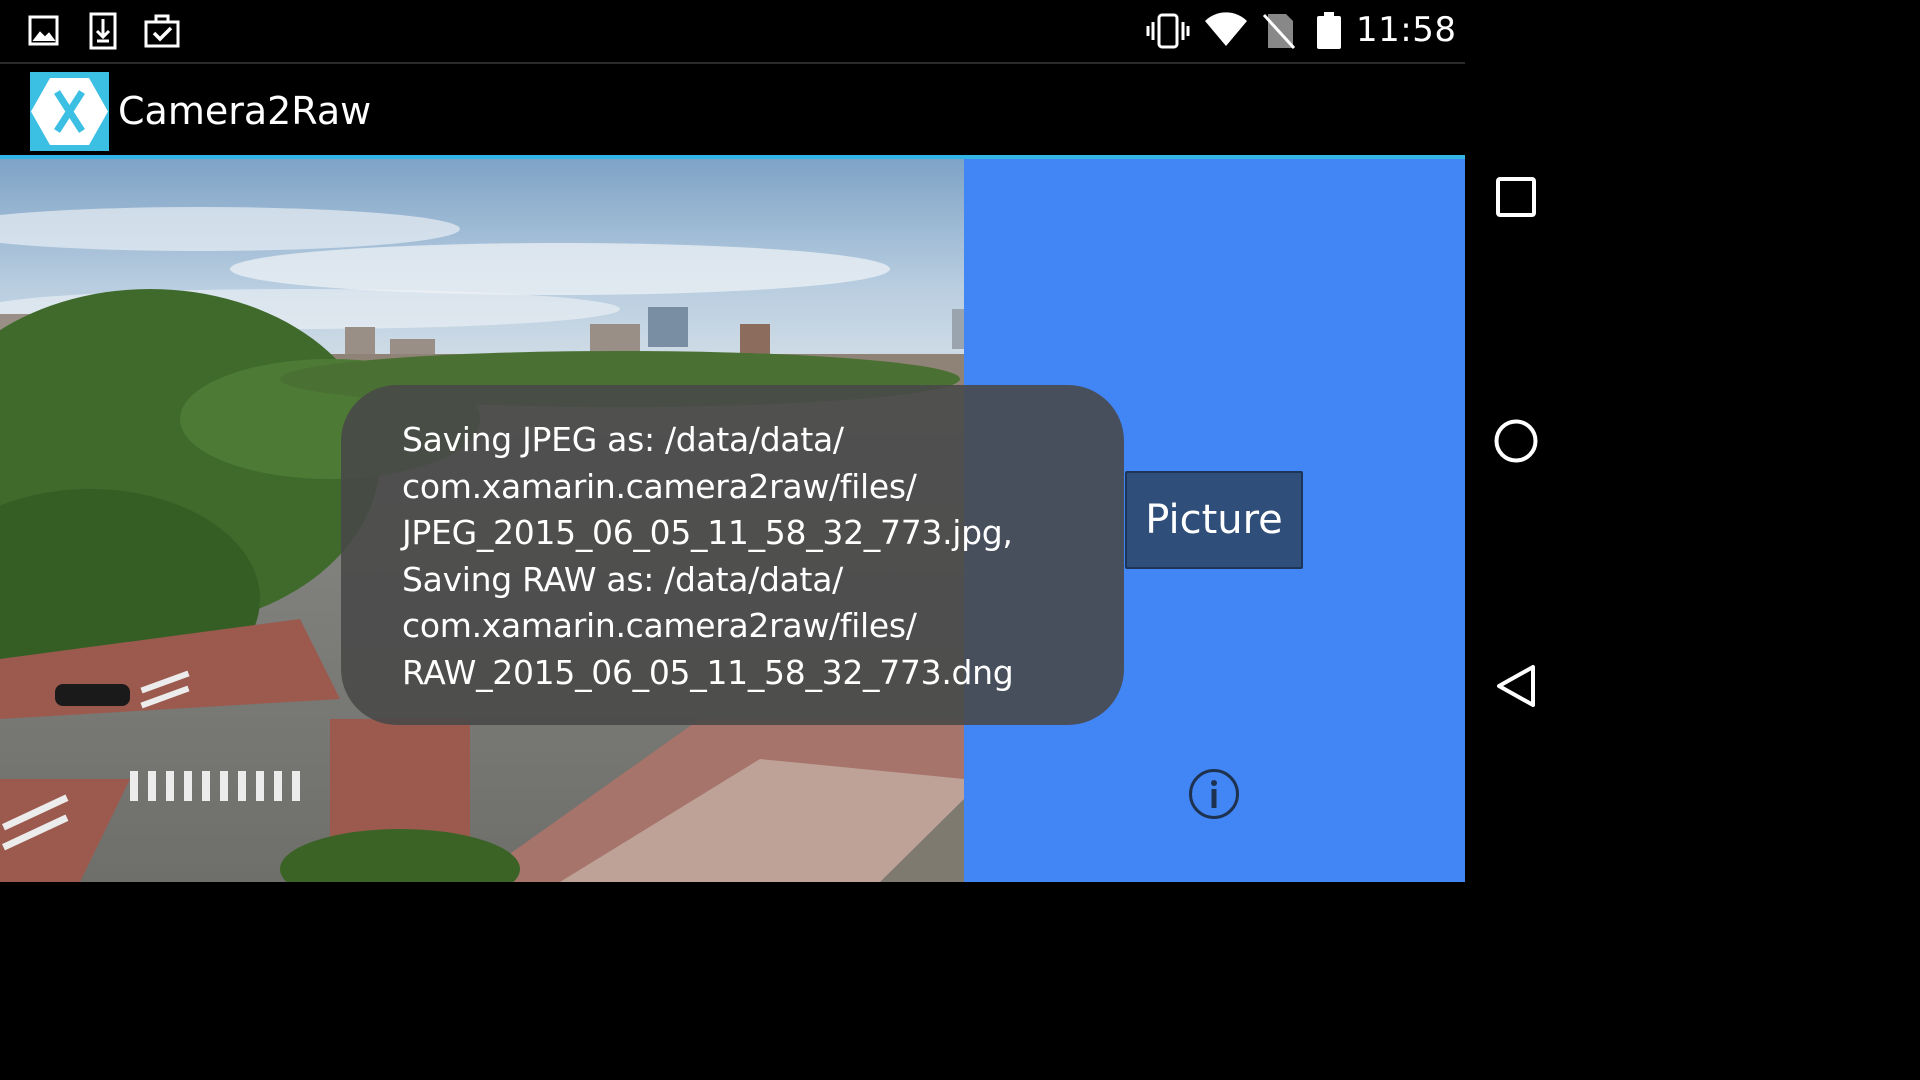 The image size is (1920, 1080). Describe the element at coordinates (103, 34) in the screenshot. I see `download-icon` at that location.